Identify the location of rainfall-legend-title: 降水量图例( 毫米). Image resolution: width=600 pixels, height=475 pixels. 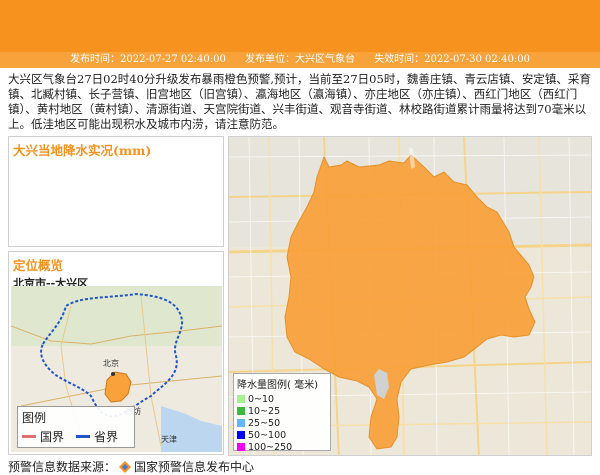
(277, 385).